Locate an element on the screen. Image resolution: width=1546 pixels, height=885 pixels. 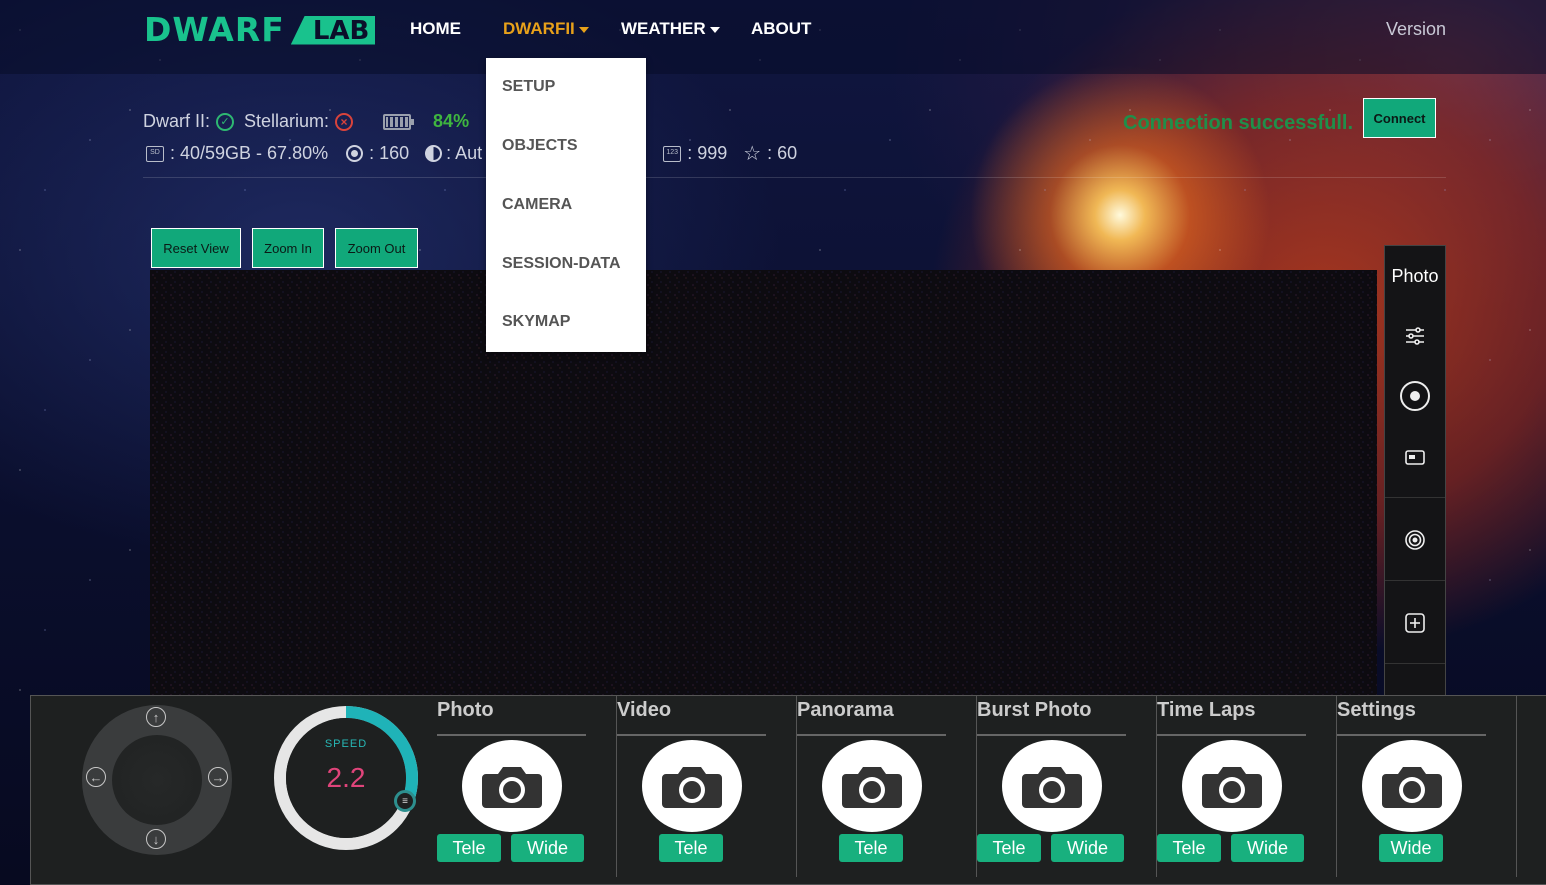
check-circle-icon: ✓ is located at coordinates (225, 121).